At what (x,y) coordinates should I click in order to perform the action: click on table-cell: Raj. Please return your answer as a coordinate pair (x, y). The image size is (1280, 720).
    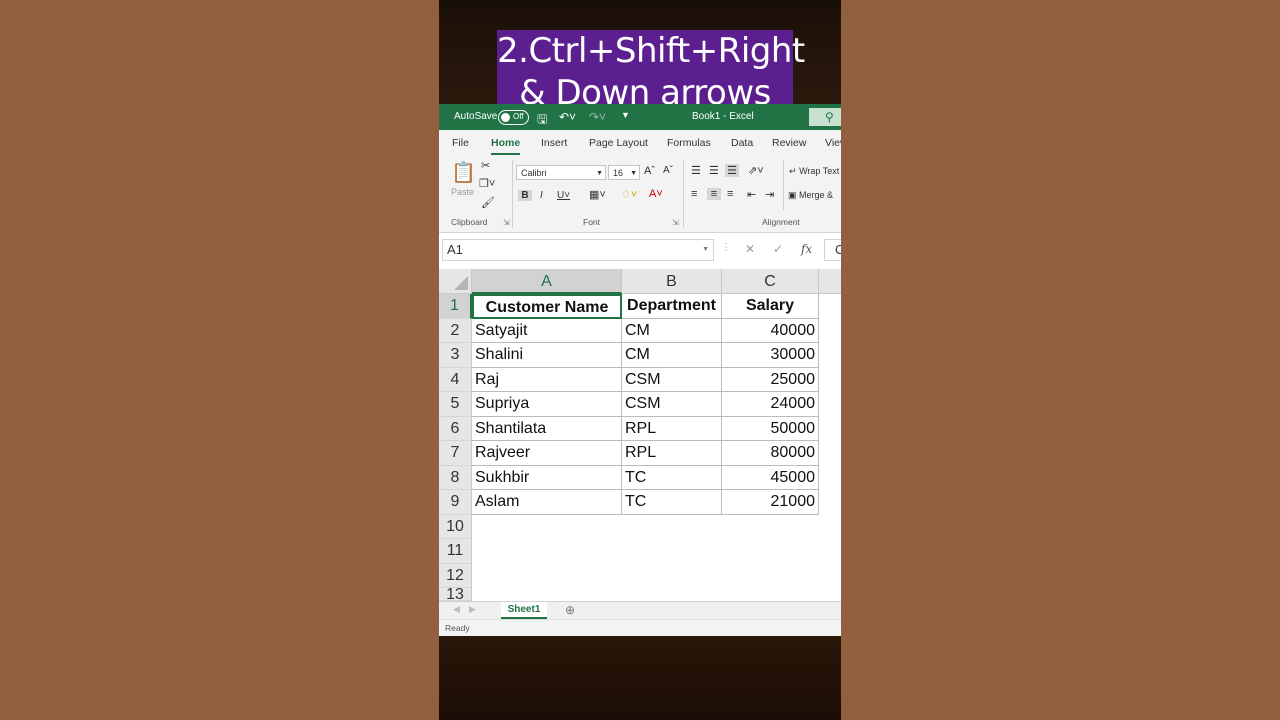
    Looking at the image, I should click on (547, 379).